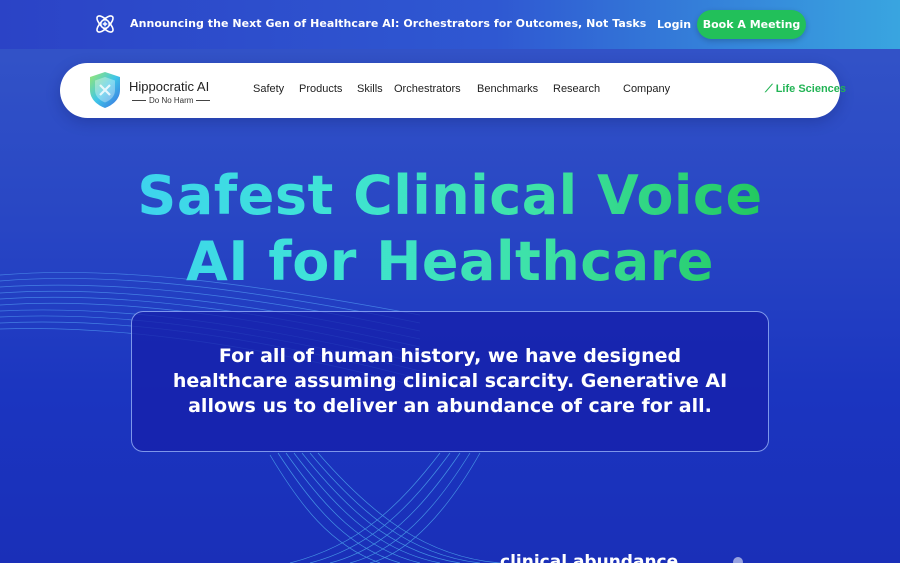 The image size is (900, 563). I want to click on brand-tagline: Do No Harm, so click(171, 100).